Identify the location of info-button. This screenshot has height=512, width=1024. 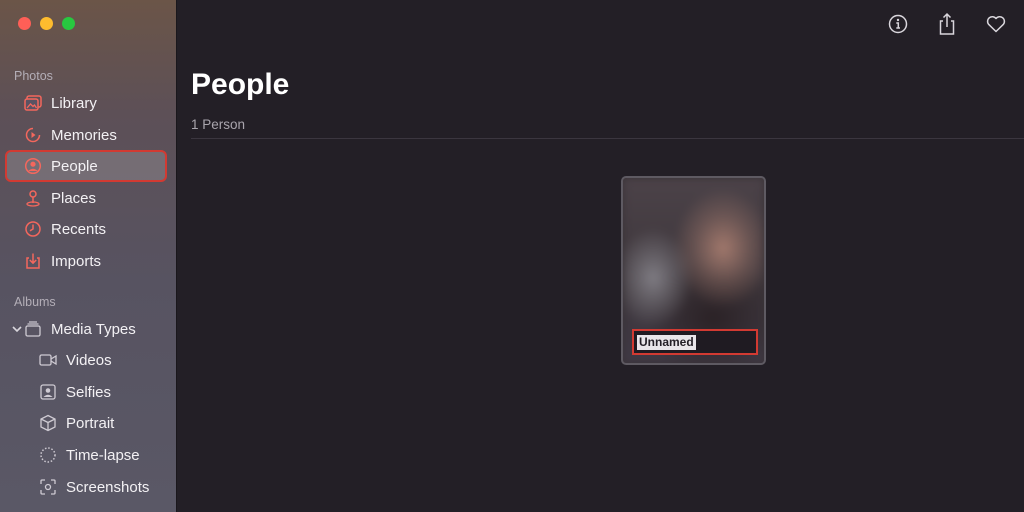
(898, 24).